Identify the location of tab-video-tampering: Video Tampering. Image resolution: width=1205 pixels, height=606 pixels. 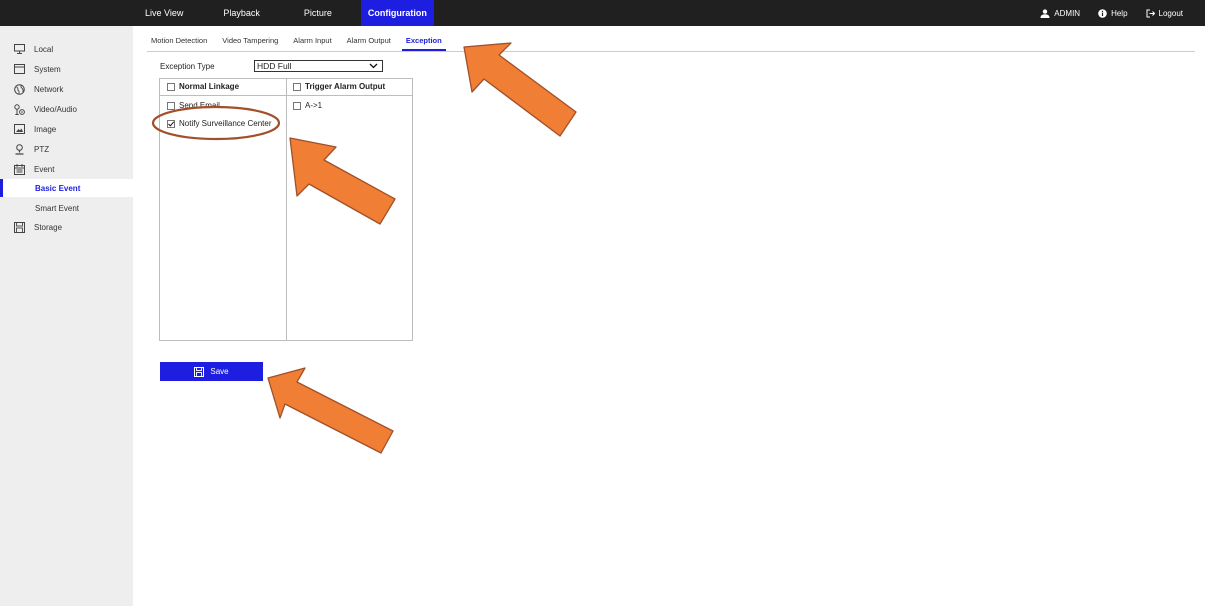
(250, 42).